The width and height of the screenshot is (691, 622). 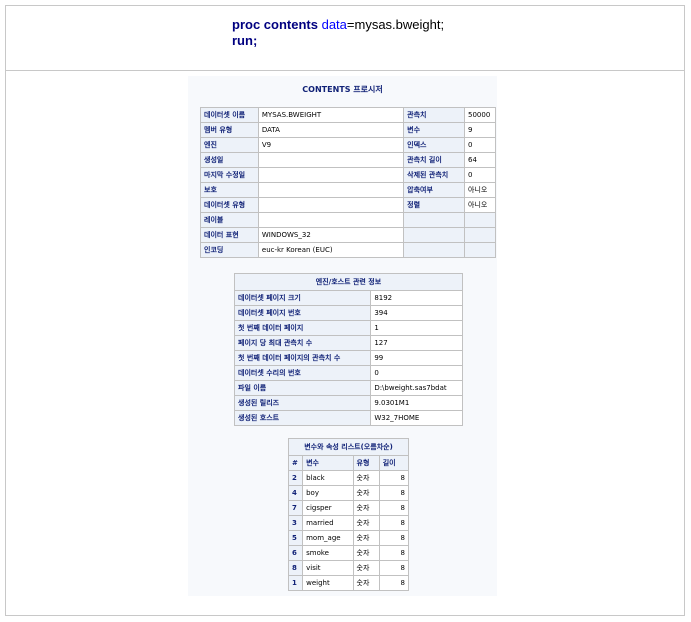 I want to click on attribute-label: 관측치 길이, so click(x=434, y=160).